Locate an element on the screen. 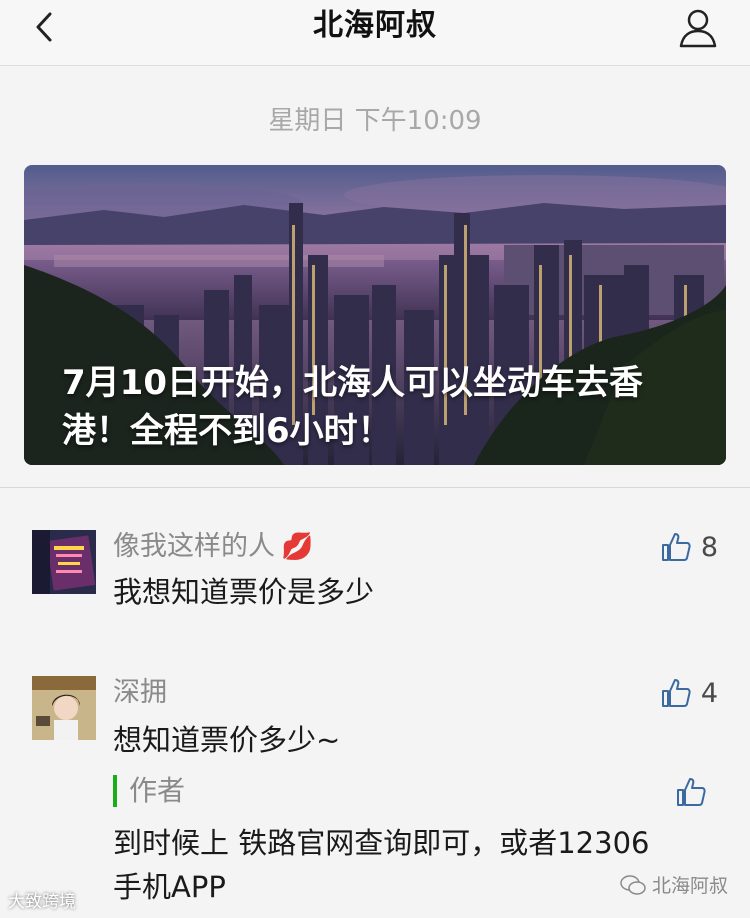 This screenshot has width=750, height=918. comment-item: 像我这样的人 💋 我想知道票价是多少 8 is located at coordinates (375, 570).